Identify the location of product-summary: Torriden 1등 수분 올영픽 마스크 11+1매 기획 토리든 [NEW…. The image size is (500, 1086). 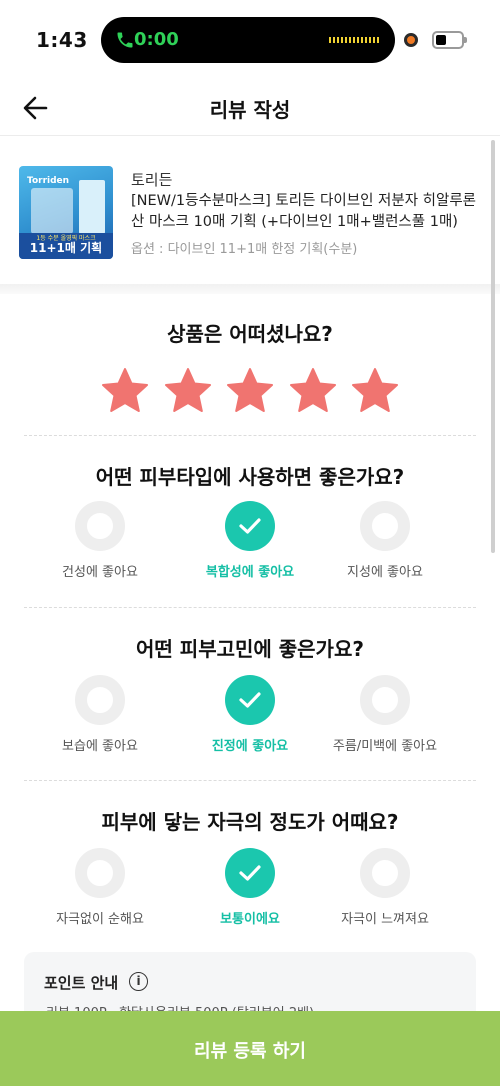
(250, 210).